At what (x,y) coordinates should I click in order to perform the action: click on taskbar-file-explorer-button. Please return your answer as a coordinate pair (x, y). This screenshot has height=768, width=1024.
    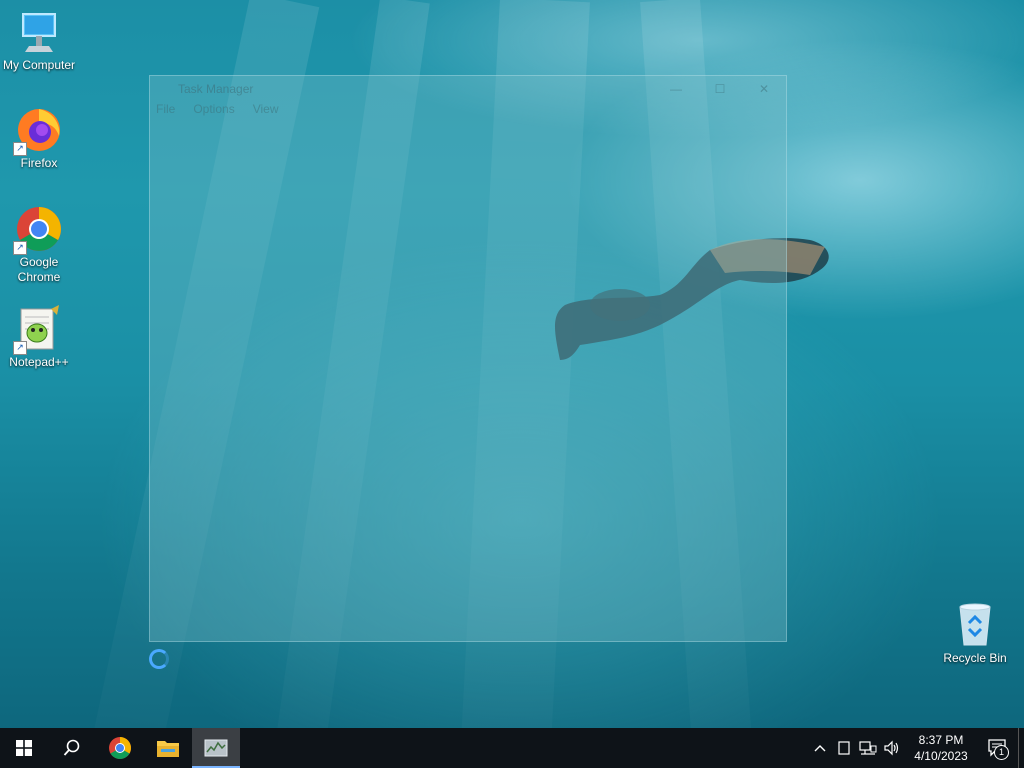
    Looking at the image, I should click on (168, 748).